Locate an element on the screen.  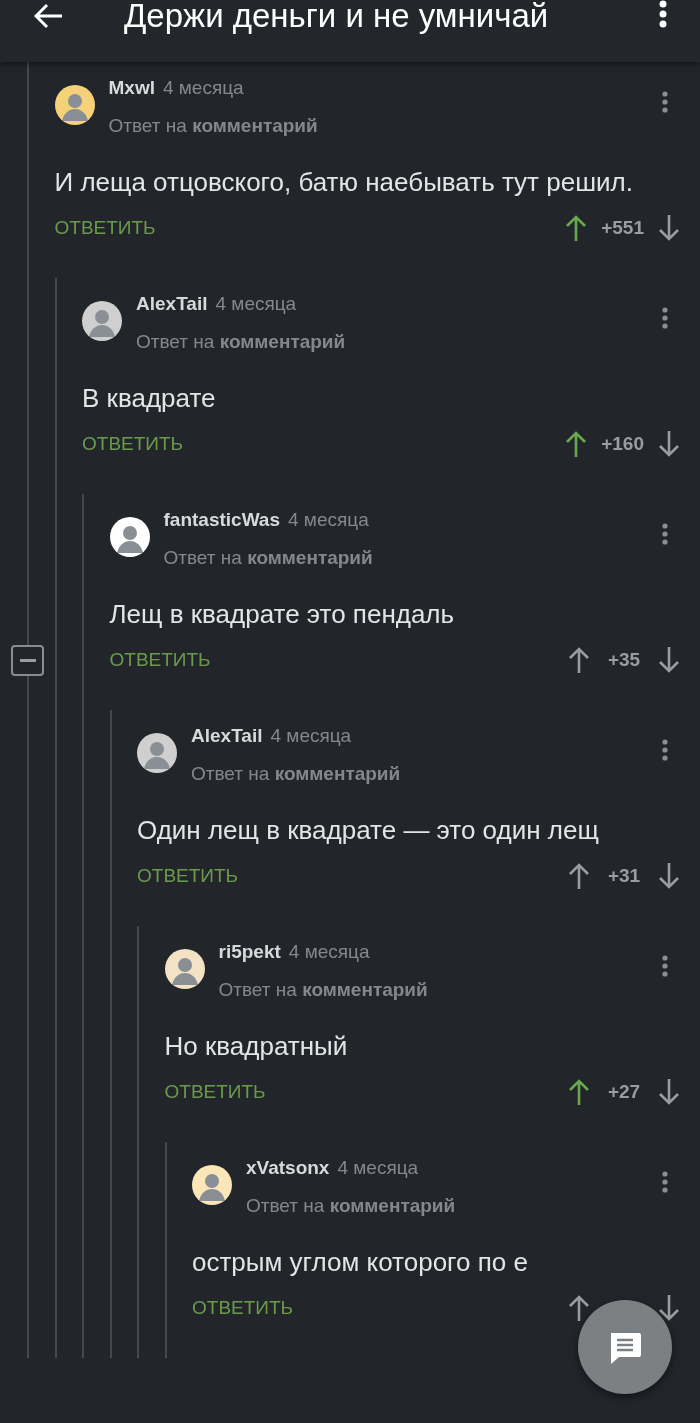
vote-score: +35 is located at coordinates (624, 660).